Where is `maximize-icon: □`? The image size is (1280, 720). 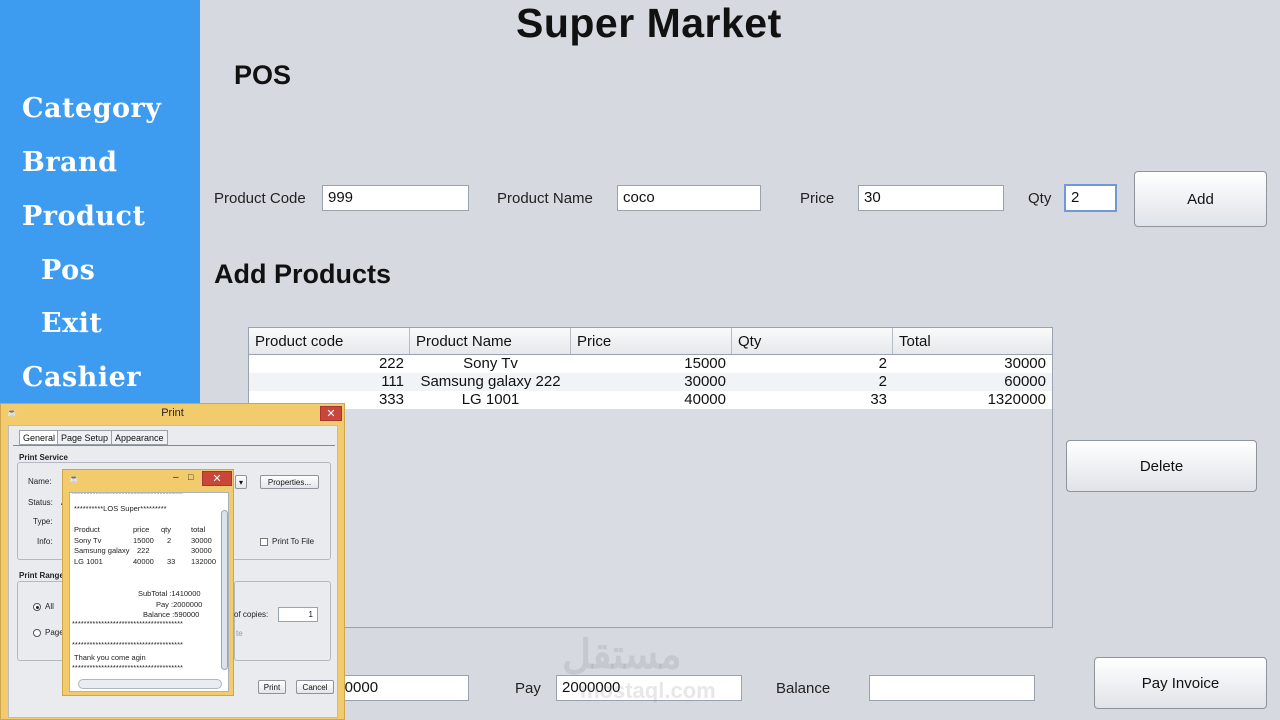 maximize-icon: □ is located at coordinates (190, 477).